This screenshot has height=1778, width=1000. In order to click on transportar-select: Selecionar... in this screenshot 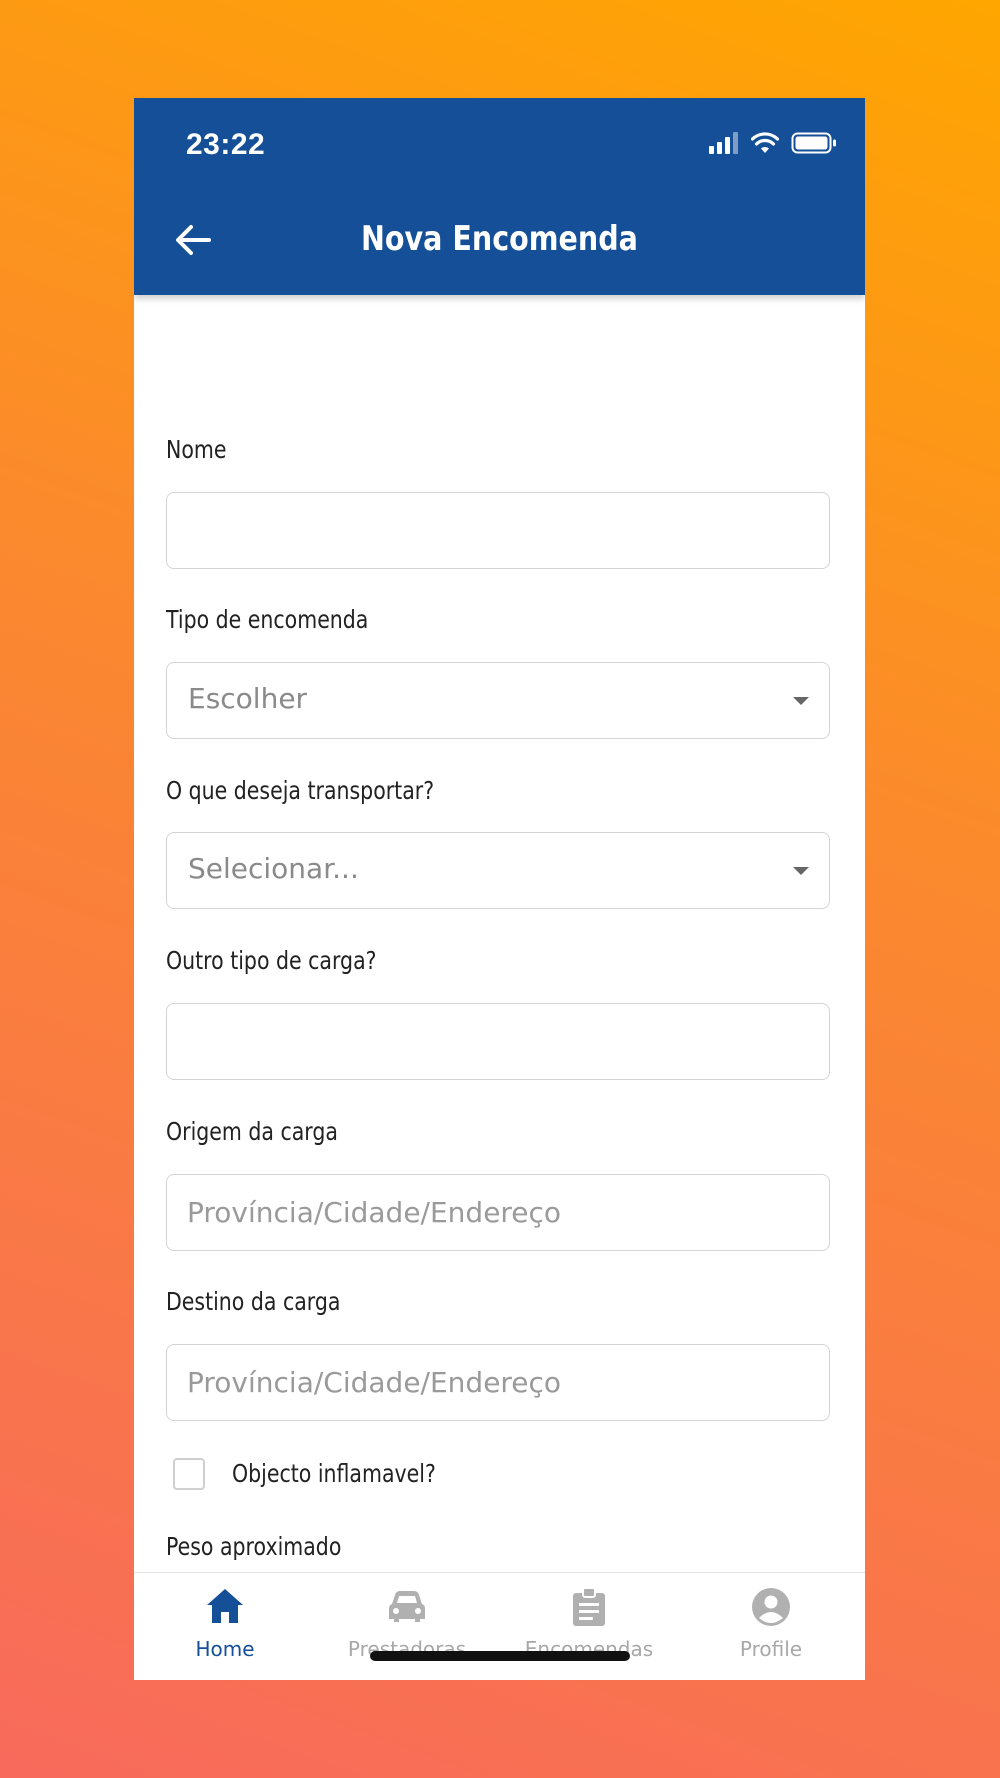, I will do `click(498, 870)`.